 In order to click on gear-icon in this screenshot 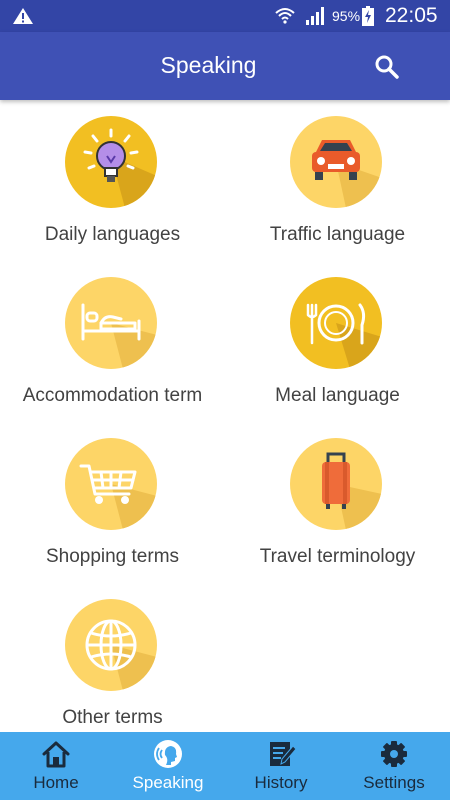, I will do `click(394, 754)`.